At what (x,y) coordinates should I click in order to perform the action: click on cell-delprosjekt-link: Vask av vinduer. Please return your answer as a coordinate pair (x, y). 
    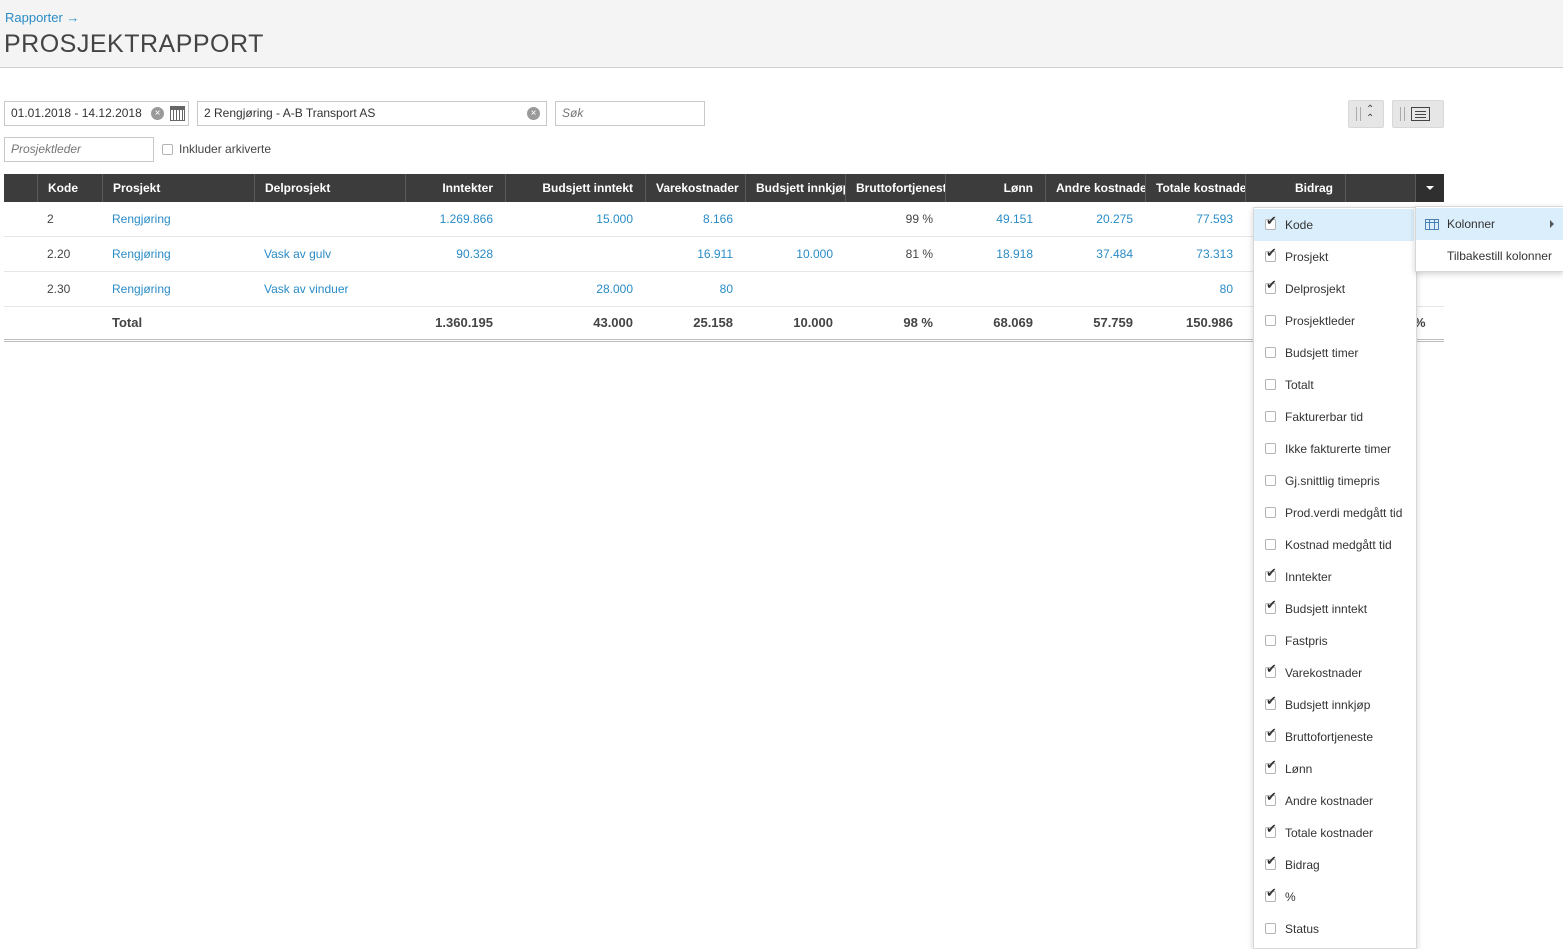
    Looking at the image, I should click on (329, 289).